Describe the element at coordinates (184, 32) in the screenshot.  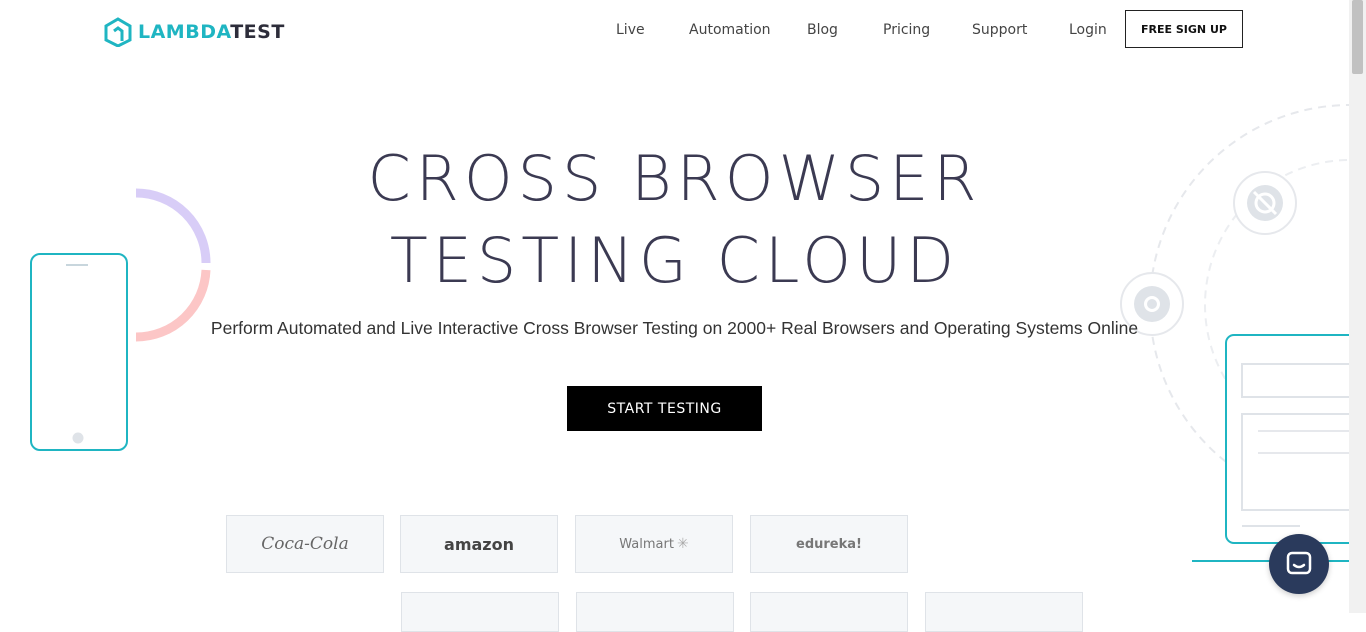
I see `logo-text-lambda: LAMBDA` at that location.